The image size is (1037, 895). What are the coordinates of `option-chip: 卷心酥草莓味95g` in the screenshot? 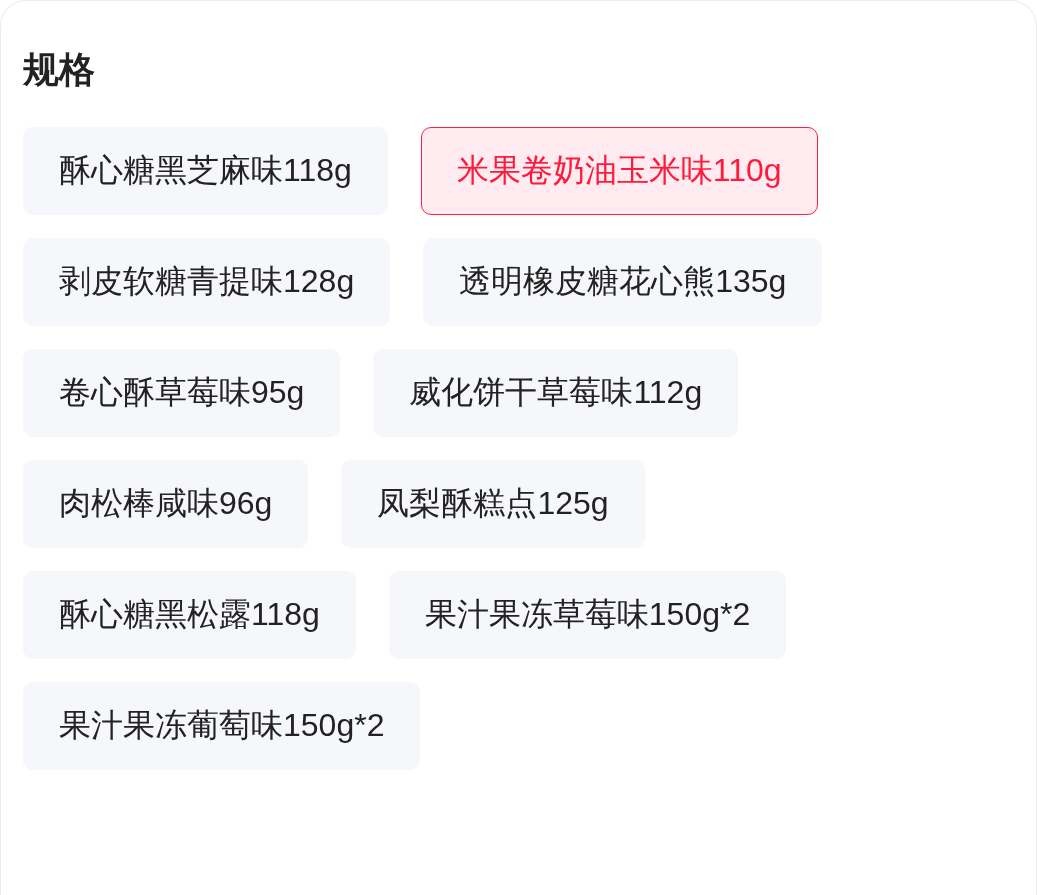 It's located at (182, 393).